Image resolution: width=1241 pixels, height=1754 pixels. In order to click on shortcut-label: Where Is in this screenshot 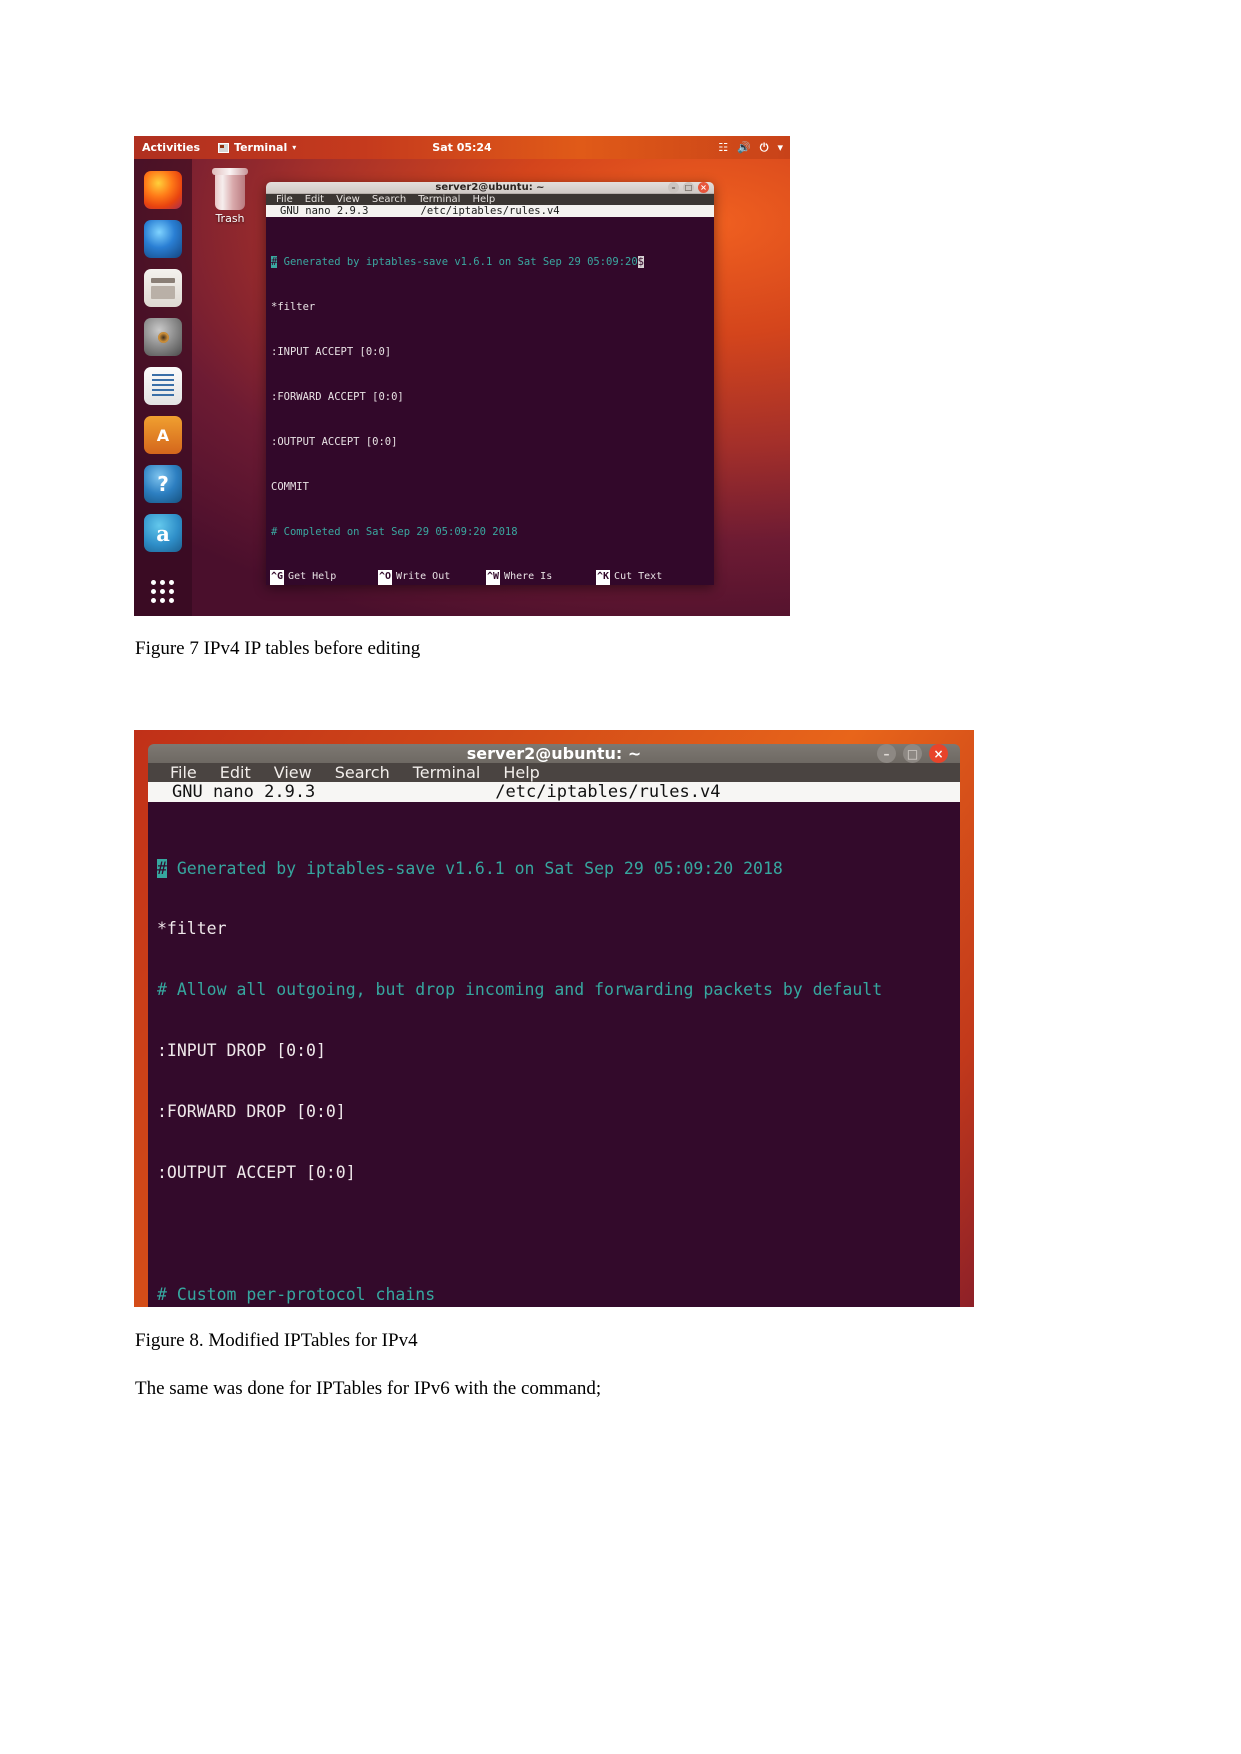, I will do `click(528, 576)`.